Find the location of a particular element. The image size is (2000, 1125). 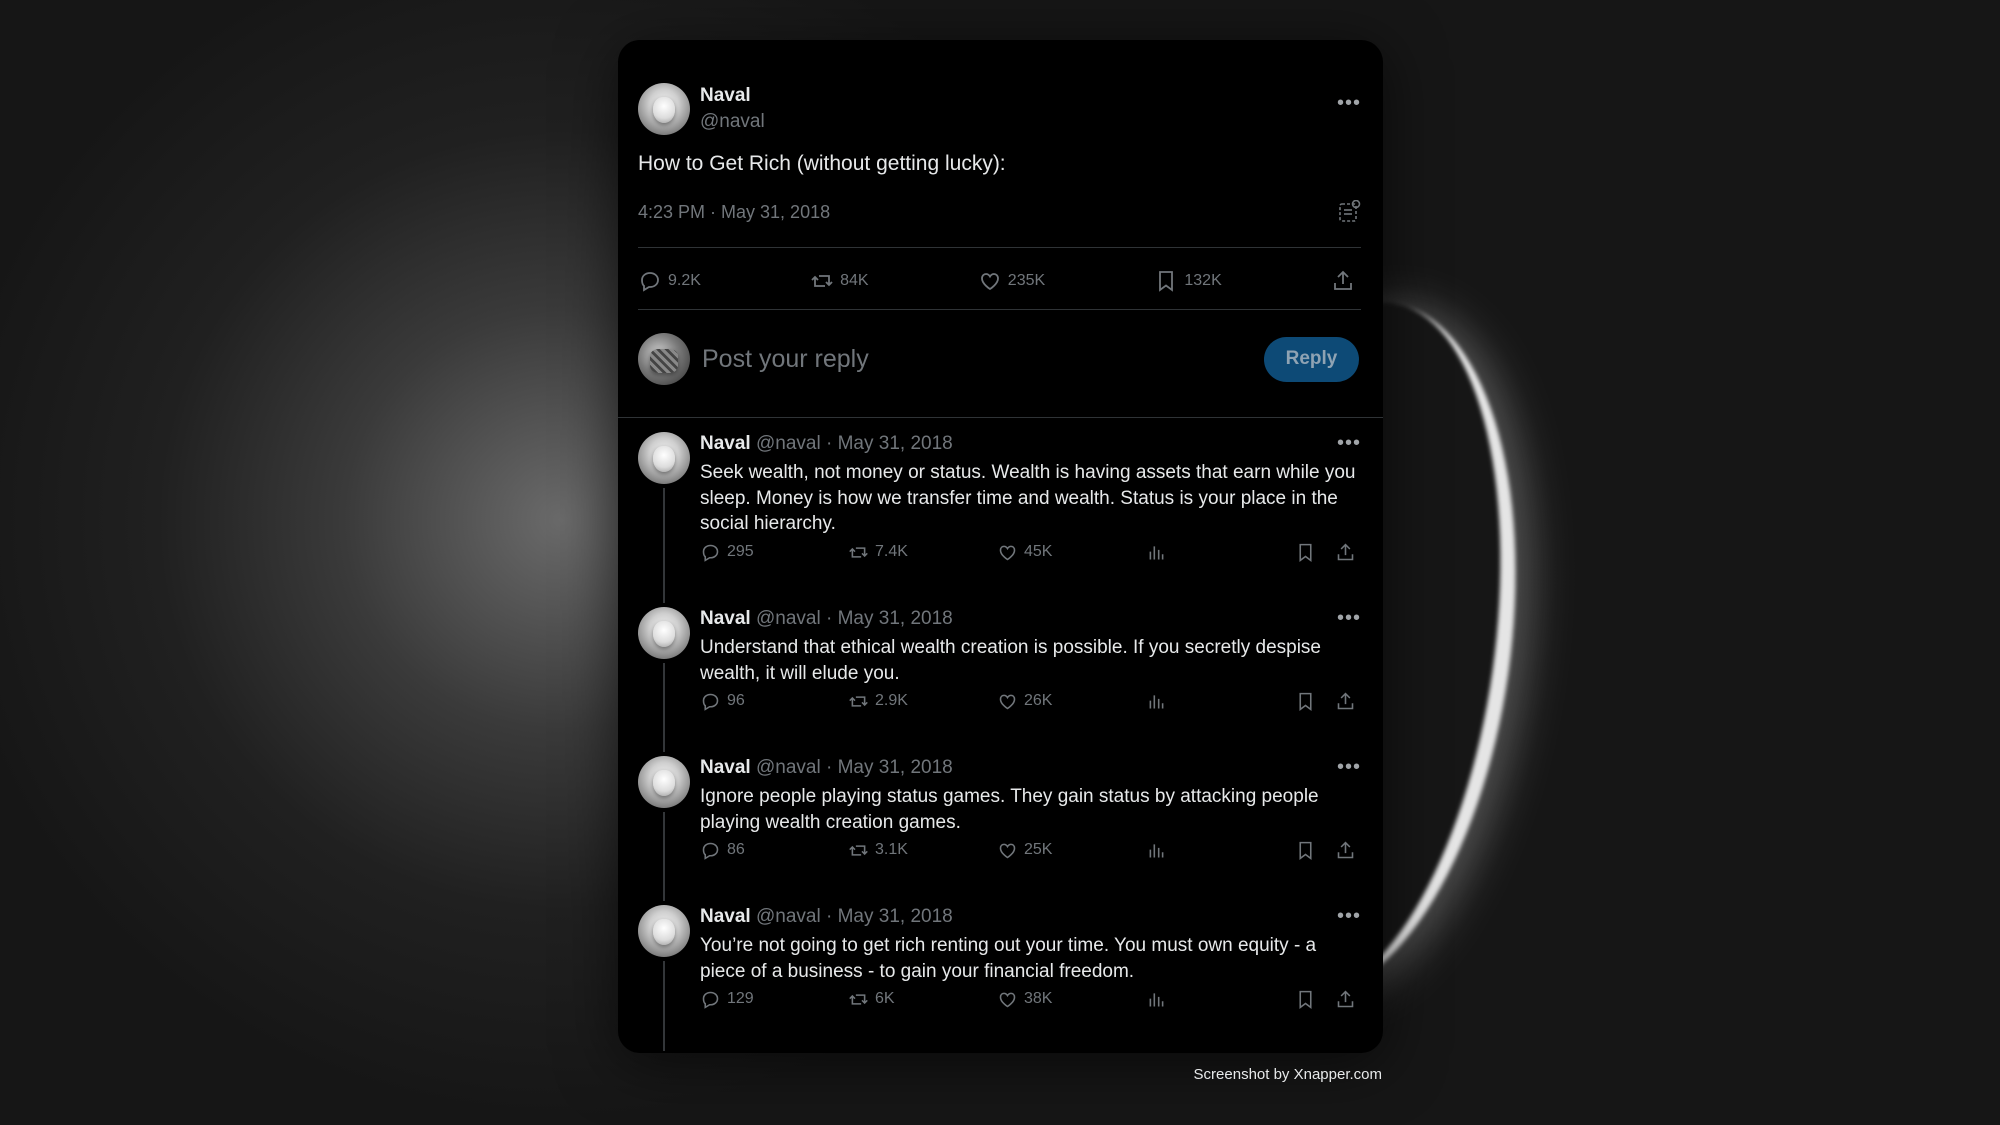

like-action: 235K is located at coordinates (1011, 281).